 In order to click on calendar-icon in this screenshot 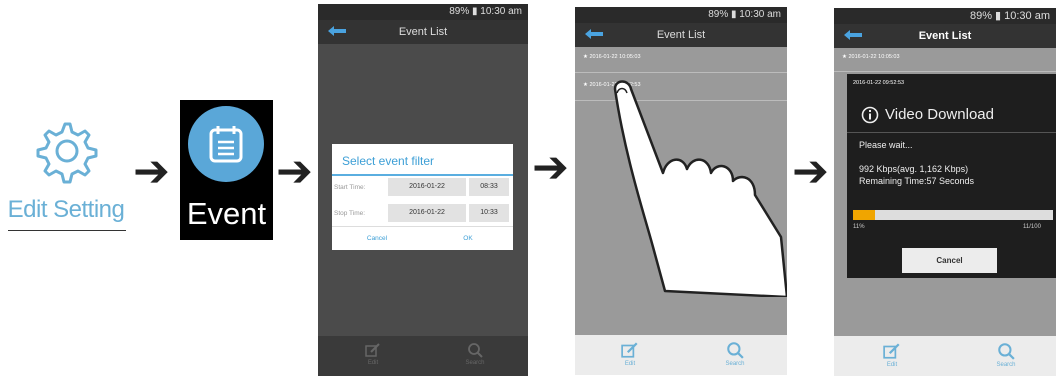, I will do `click(226, 144)`.